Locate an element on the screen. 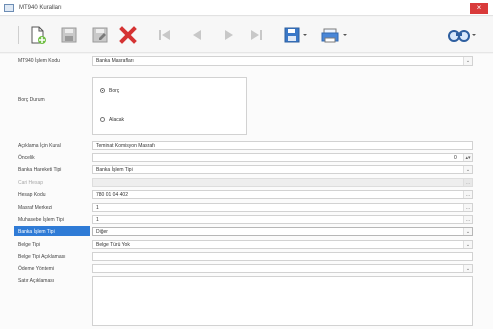 Image resolution: width=493 pixels, height=329 pixels. search-dropdown is located at coordinates (463, 35).